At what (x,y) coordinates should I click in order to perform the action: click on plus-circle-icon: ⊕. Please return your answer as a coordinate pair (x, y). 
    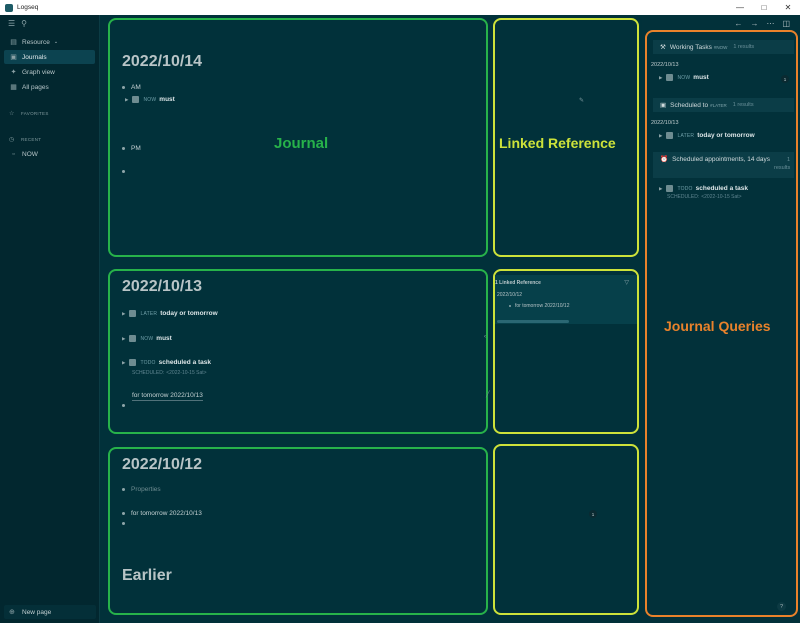
    Looking at the image, I should click on (12, 612).